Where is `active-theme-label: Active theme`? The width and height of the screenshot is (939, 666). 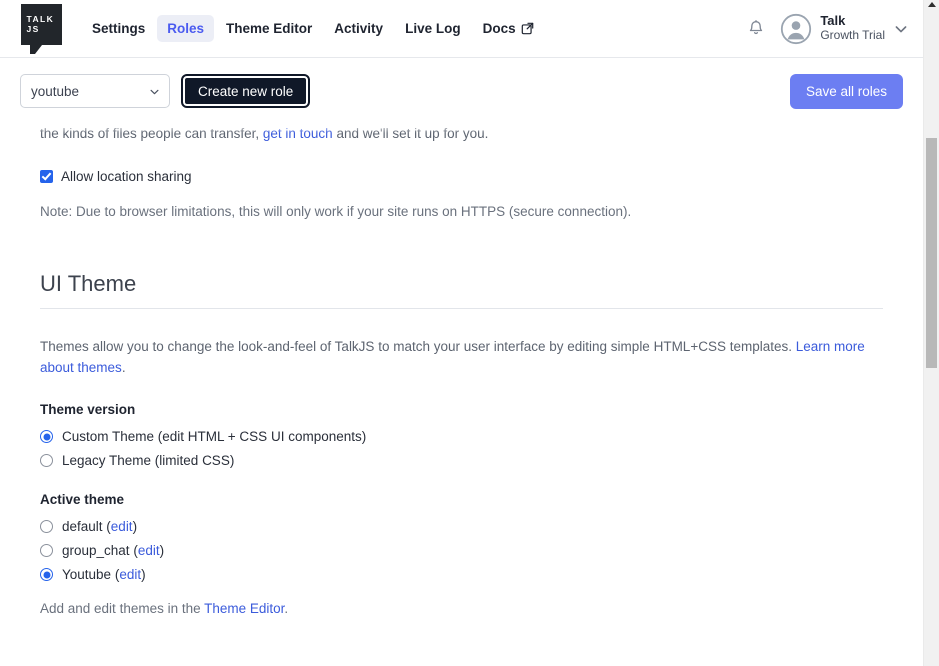
active-theme-label: Active theme is located at coordinates (82, 499).